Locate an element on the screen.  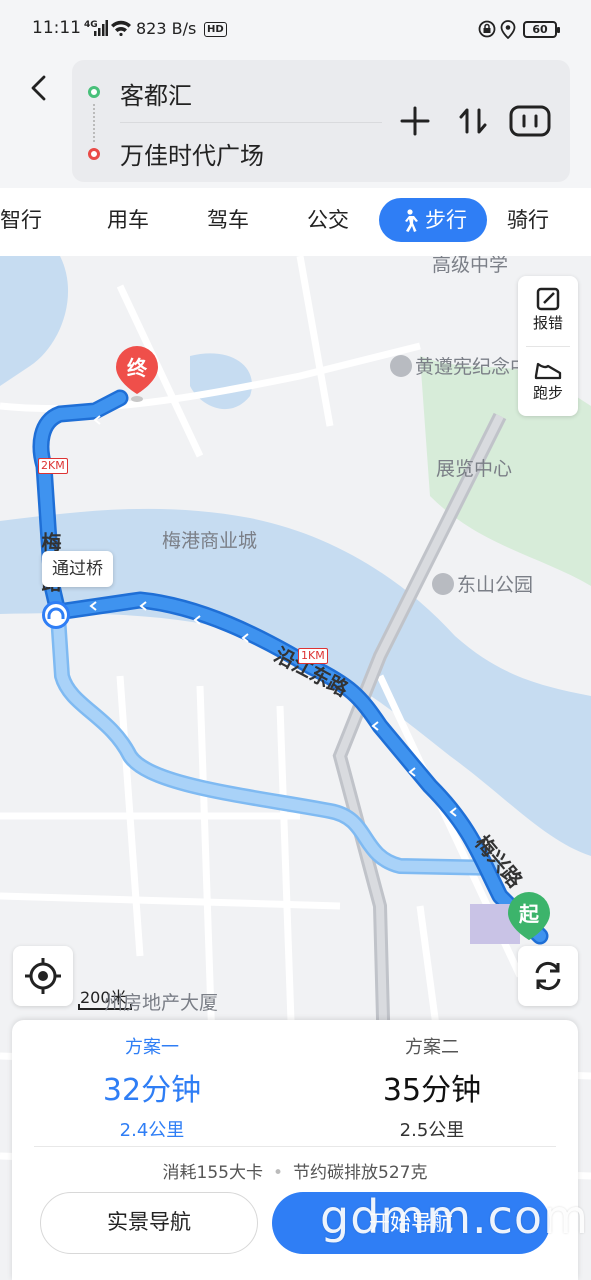
tab-transit: 公交 is located at coordinates (328, 220).